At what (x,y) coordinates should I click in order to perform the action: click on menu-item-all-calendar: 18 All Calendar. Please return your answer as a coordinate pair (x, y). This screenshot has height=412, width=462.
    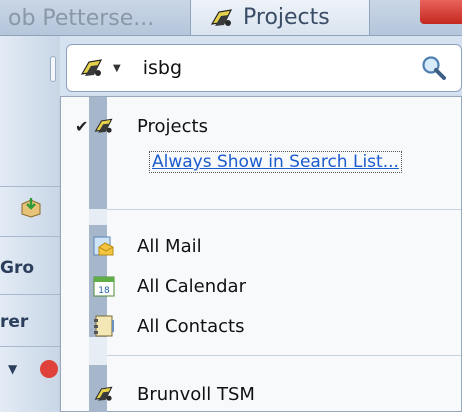
    Looking at the image, I should click on (261, 286).